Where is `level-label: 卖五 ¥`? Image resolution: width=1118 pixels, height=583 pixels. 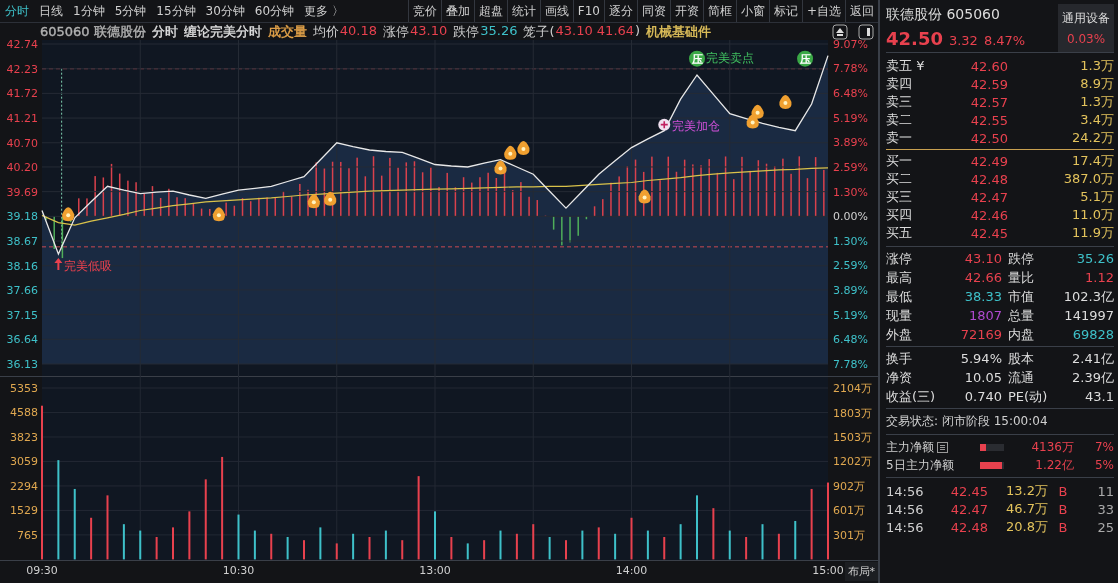
level-label: 卖五 ¥ is located at coordinates (906, 66).